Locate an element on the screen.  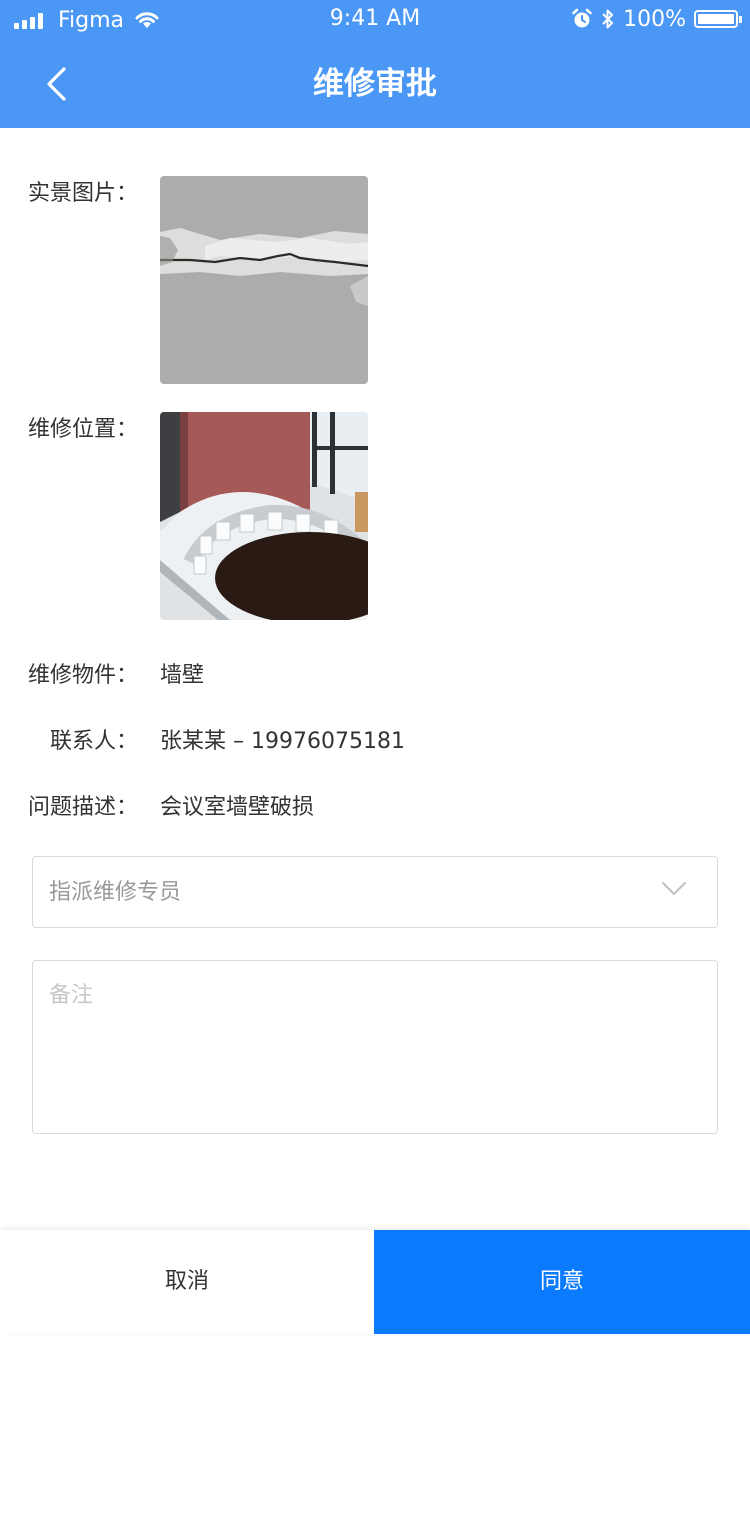
cancel-button: 取消 is located at coordinates (187, 1282).